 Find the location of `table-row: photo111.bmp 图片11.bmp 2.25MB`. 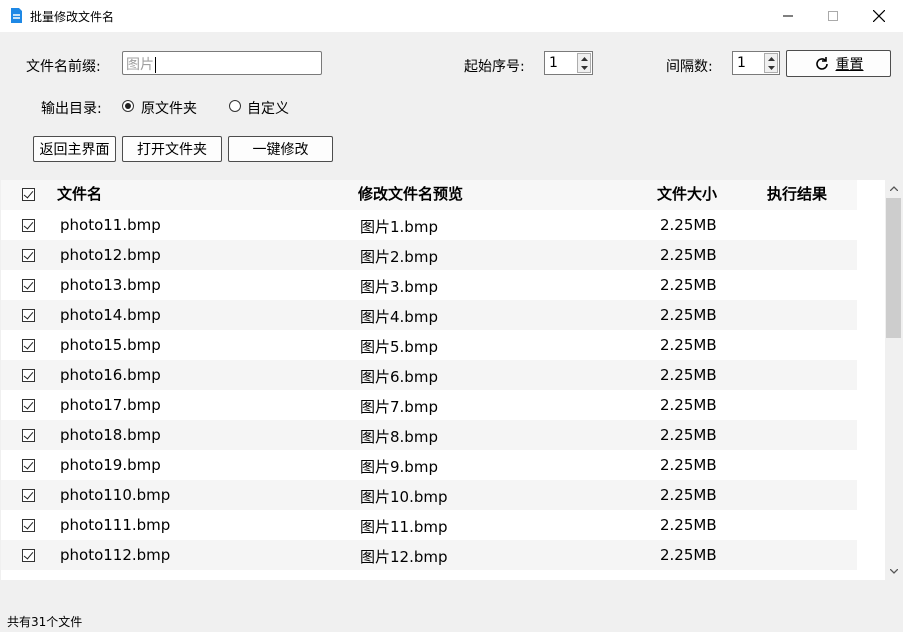

table-row: photo111.bmp 图片11.bmp 2.25MB is located at coordinates (429, 525).